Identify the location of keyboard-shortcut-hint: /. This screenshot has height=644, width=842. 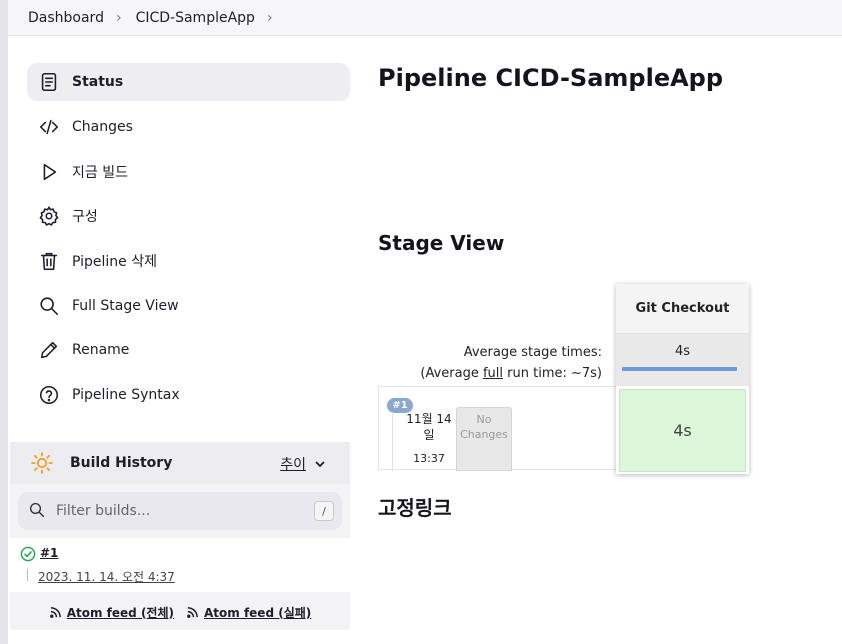
(324, 511).